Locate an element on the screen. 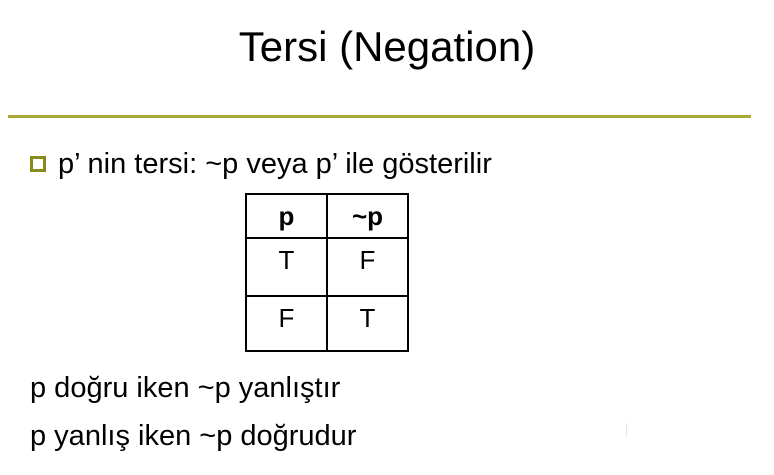  table-row: F T is located at coordinates (327, 323).